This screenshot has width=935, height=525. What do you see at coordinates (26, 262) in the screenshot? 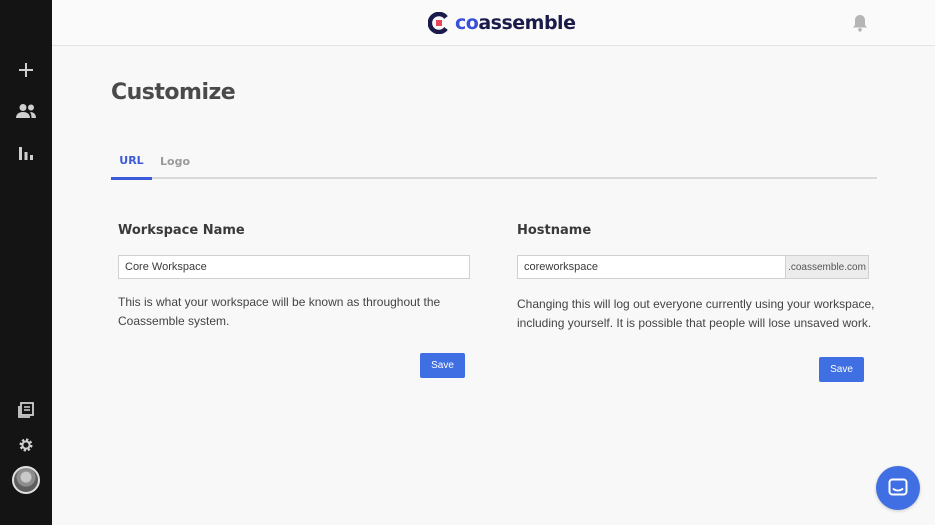
I see `sidebar` at bounding box center [26, 262].